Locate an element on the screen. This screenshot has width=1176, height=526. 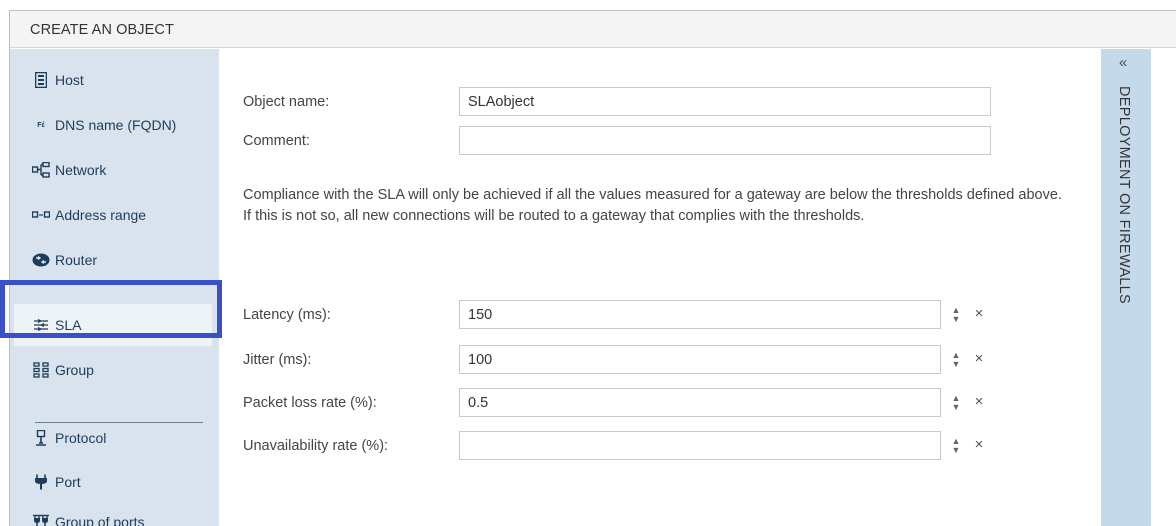
sla-icon is located at coordinates (41, 325).